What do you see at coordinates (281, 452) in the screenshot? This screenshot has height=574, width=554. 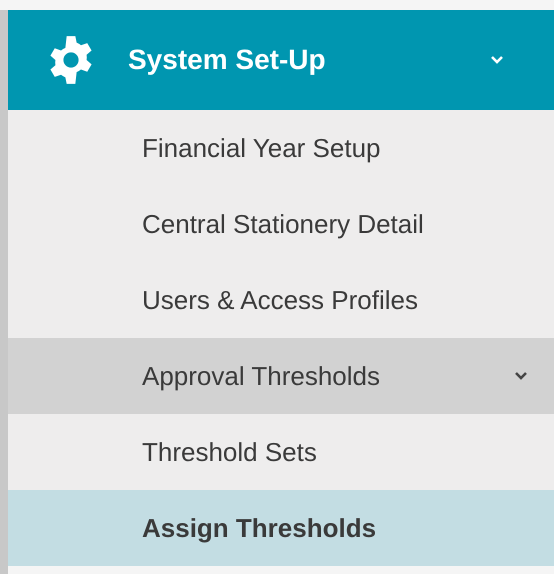 I see `menu-item: Threshold Sets` at bounding box center [281, 452].